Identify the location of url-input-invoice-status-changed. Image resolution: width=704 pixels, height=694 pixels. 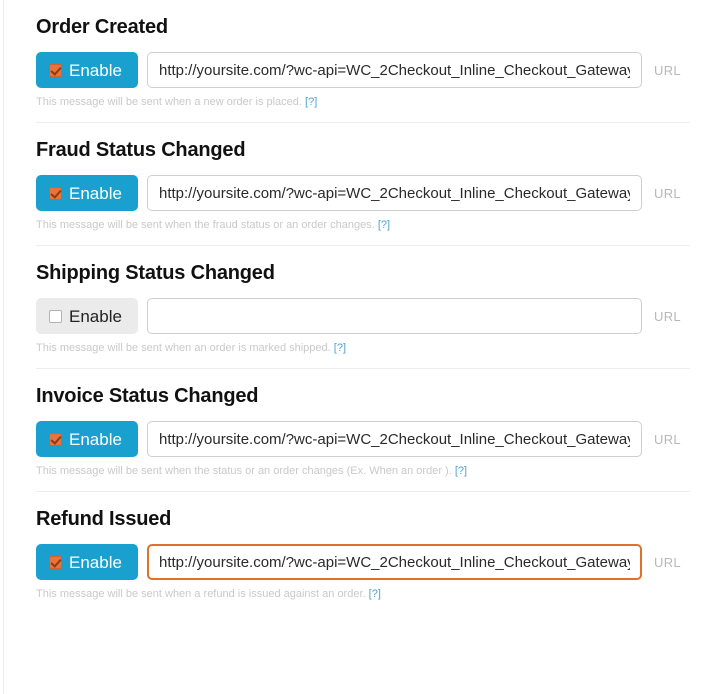
(394, 439).